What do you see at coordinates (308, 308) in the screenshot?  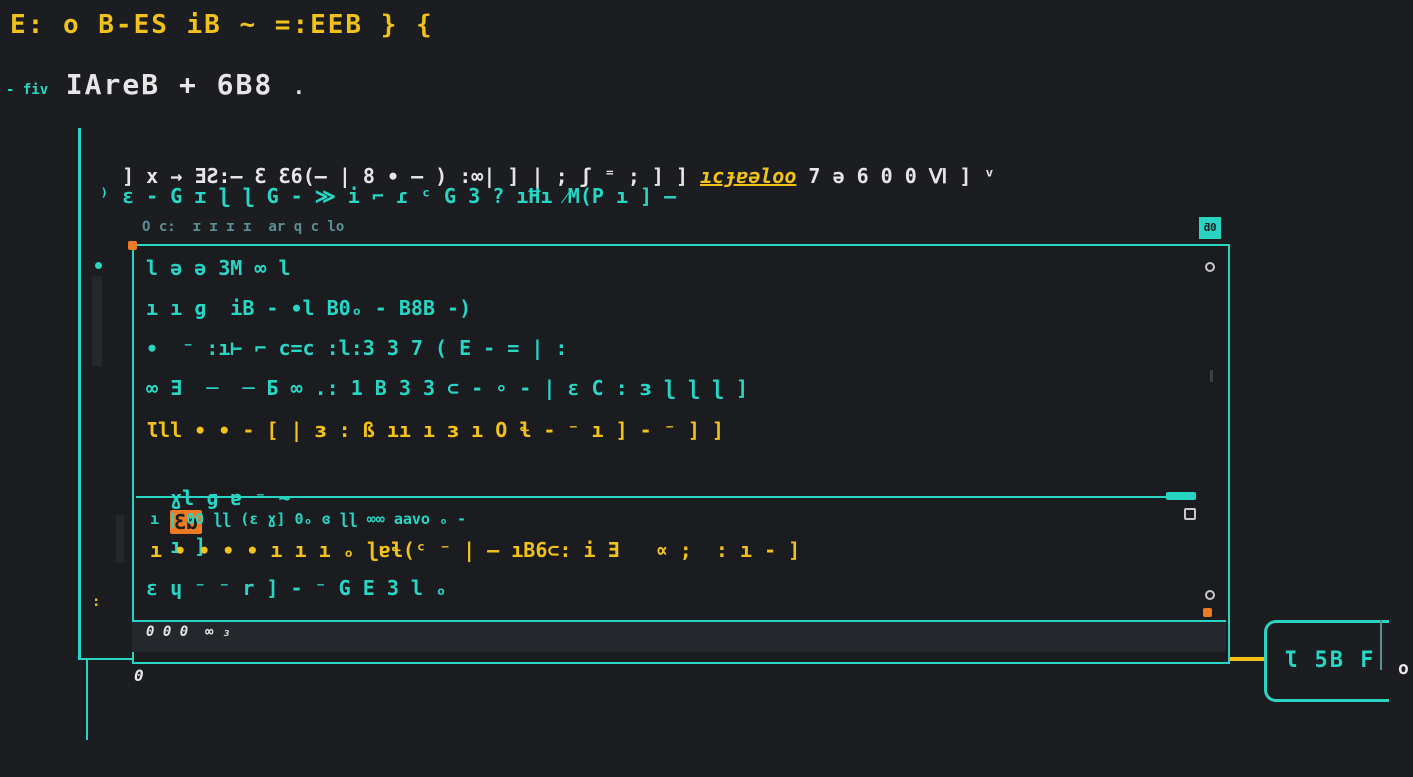 I see `code-line-2: ı ı ɡ iB - ∙l B0ₒ - B8B -)` at bounding box center [308, 308].